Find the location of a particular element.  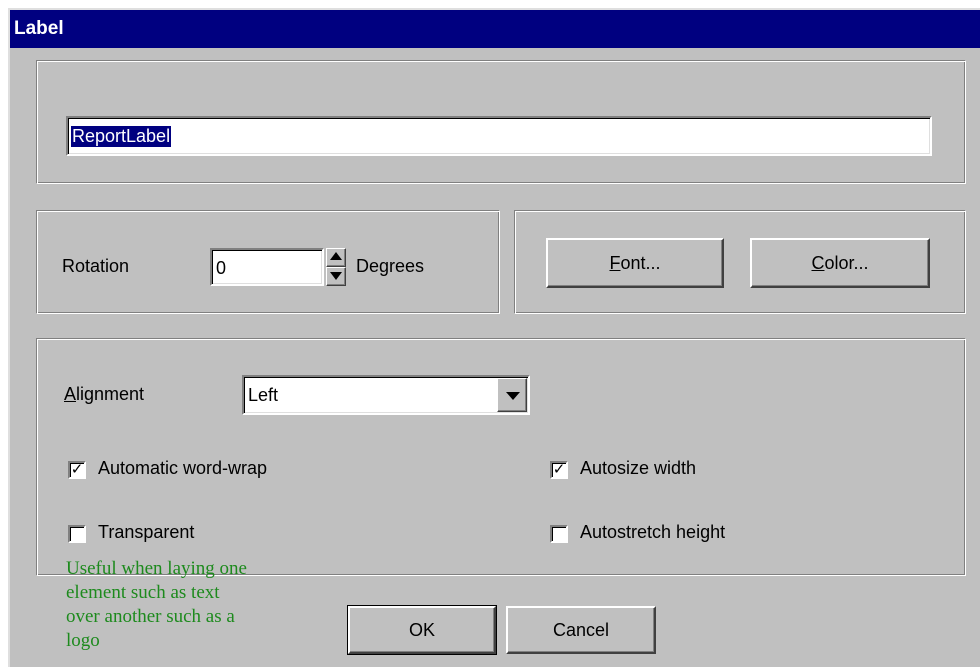

alignment-label: Alignment is located at coordinates (104, 394).